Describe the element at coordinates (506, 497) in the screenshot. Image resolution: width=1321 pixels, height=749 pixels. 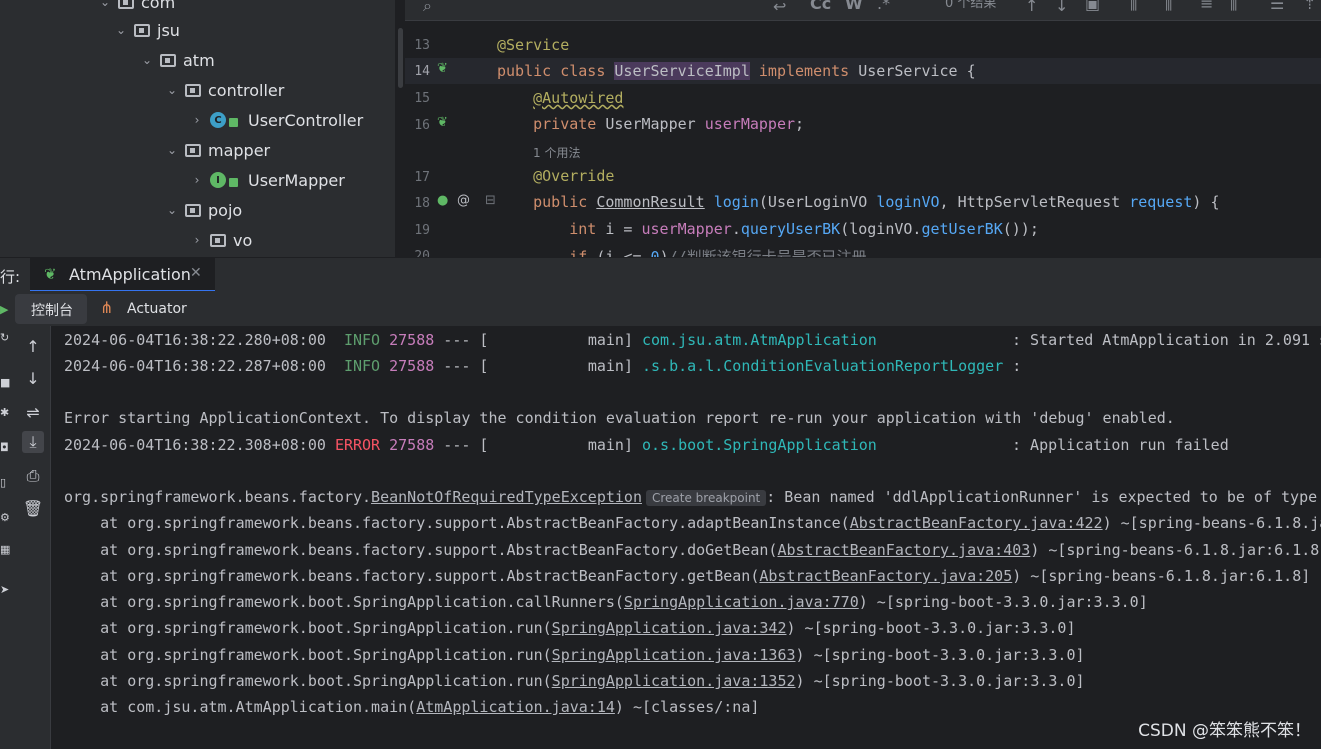
I see `exception-link: BeanNotOfRequiredTypeException` at that location.